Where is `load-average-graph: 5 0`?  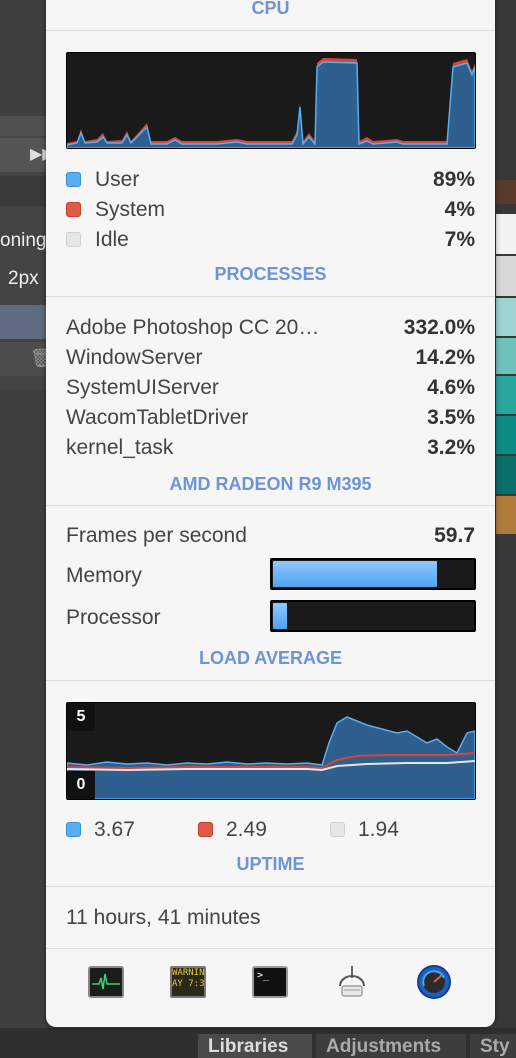 load-average-graph: 5 0 is located at coordinates (271, 751).